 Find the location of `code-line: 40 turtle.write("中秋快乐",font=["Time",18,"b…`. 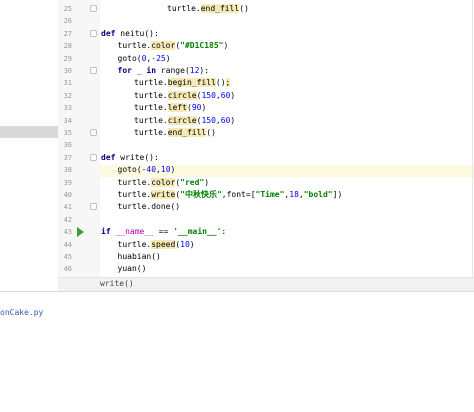

code-line: 40 turtle.write("中秋快乐",font=["Time",18,"b… is located at coordinates (237, 195).